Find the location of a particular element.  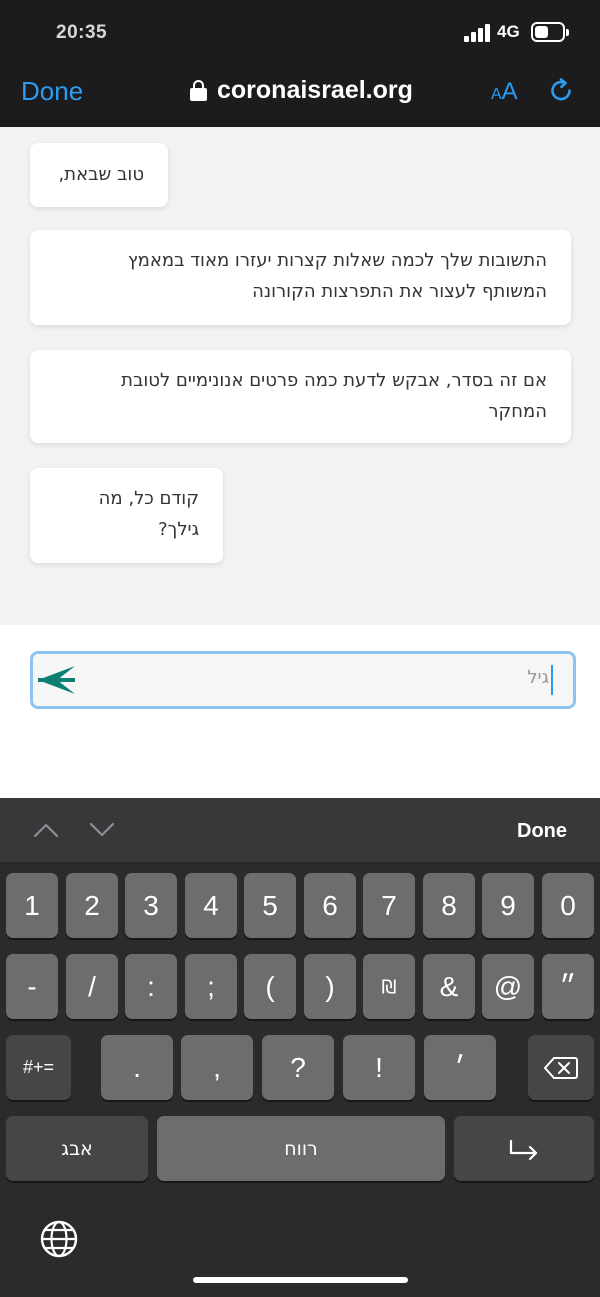

browser-top-bar: 20:35 4G Done coronaisrael.org AA is located at coordinates (300, 63).